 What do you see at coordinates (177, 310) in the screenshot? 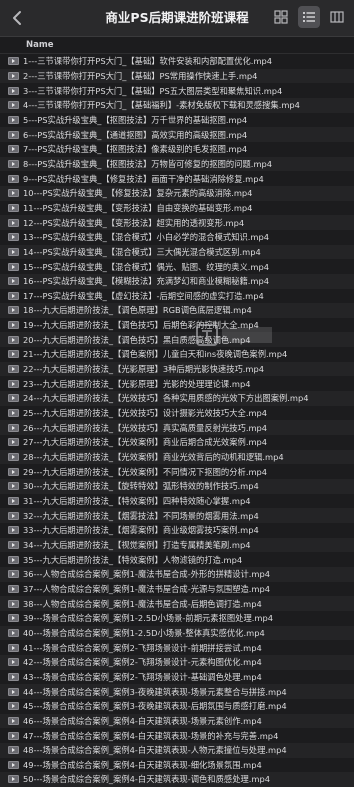
I see `file-row: 18---九大后期进阶技法_【调色原理】RGB调色底层逻辑.mp4` at bounding box center [177, 310].